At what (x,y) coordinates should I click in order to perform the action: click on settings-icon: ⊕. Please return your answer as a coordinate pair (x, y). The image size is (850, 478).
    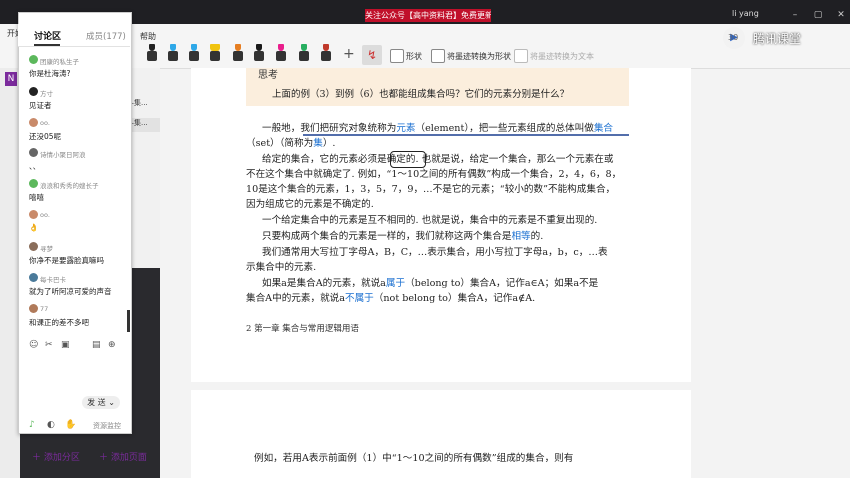
    Looking at the image, I should click on (112, 345).